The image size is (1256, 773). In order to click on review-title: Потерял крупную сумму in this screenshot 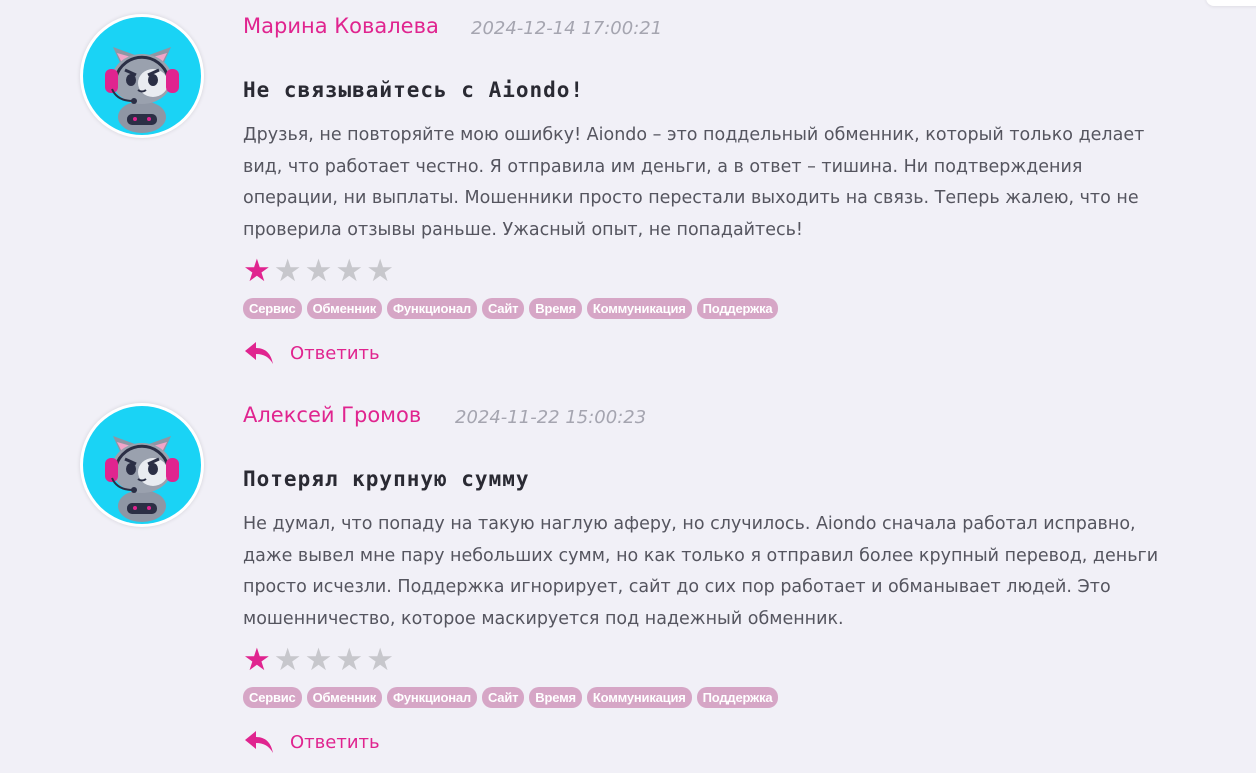, I will do `click(386, 479)`.